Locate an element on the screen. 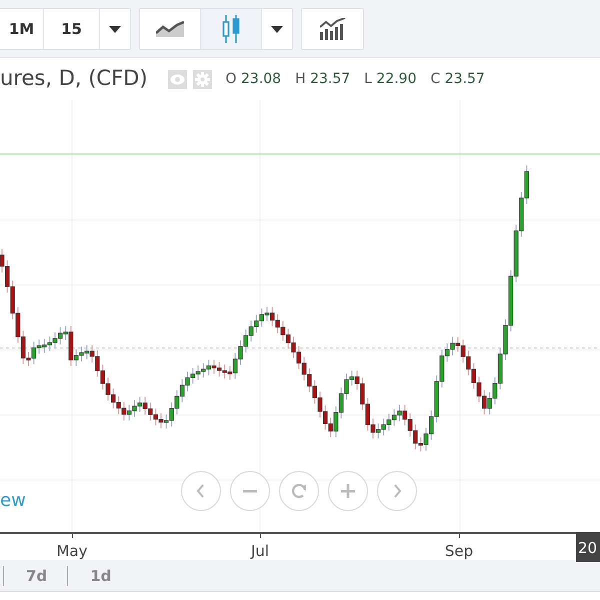 Image resolution: width=600 pixels, height=600 pixels. hide-button is located at coordinates (177, 79).